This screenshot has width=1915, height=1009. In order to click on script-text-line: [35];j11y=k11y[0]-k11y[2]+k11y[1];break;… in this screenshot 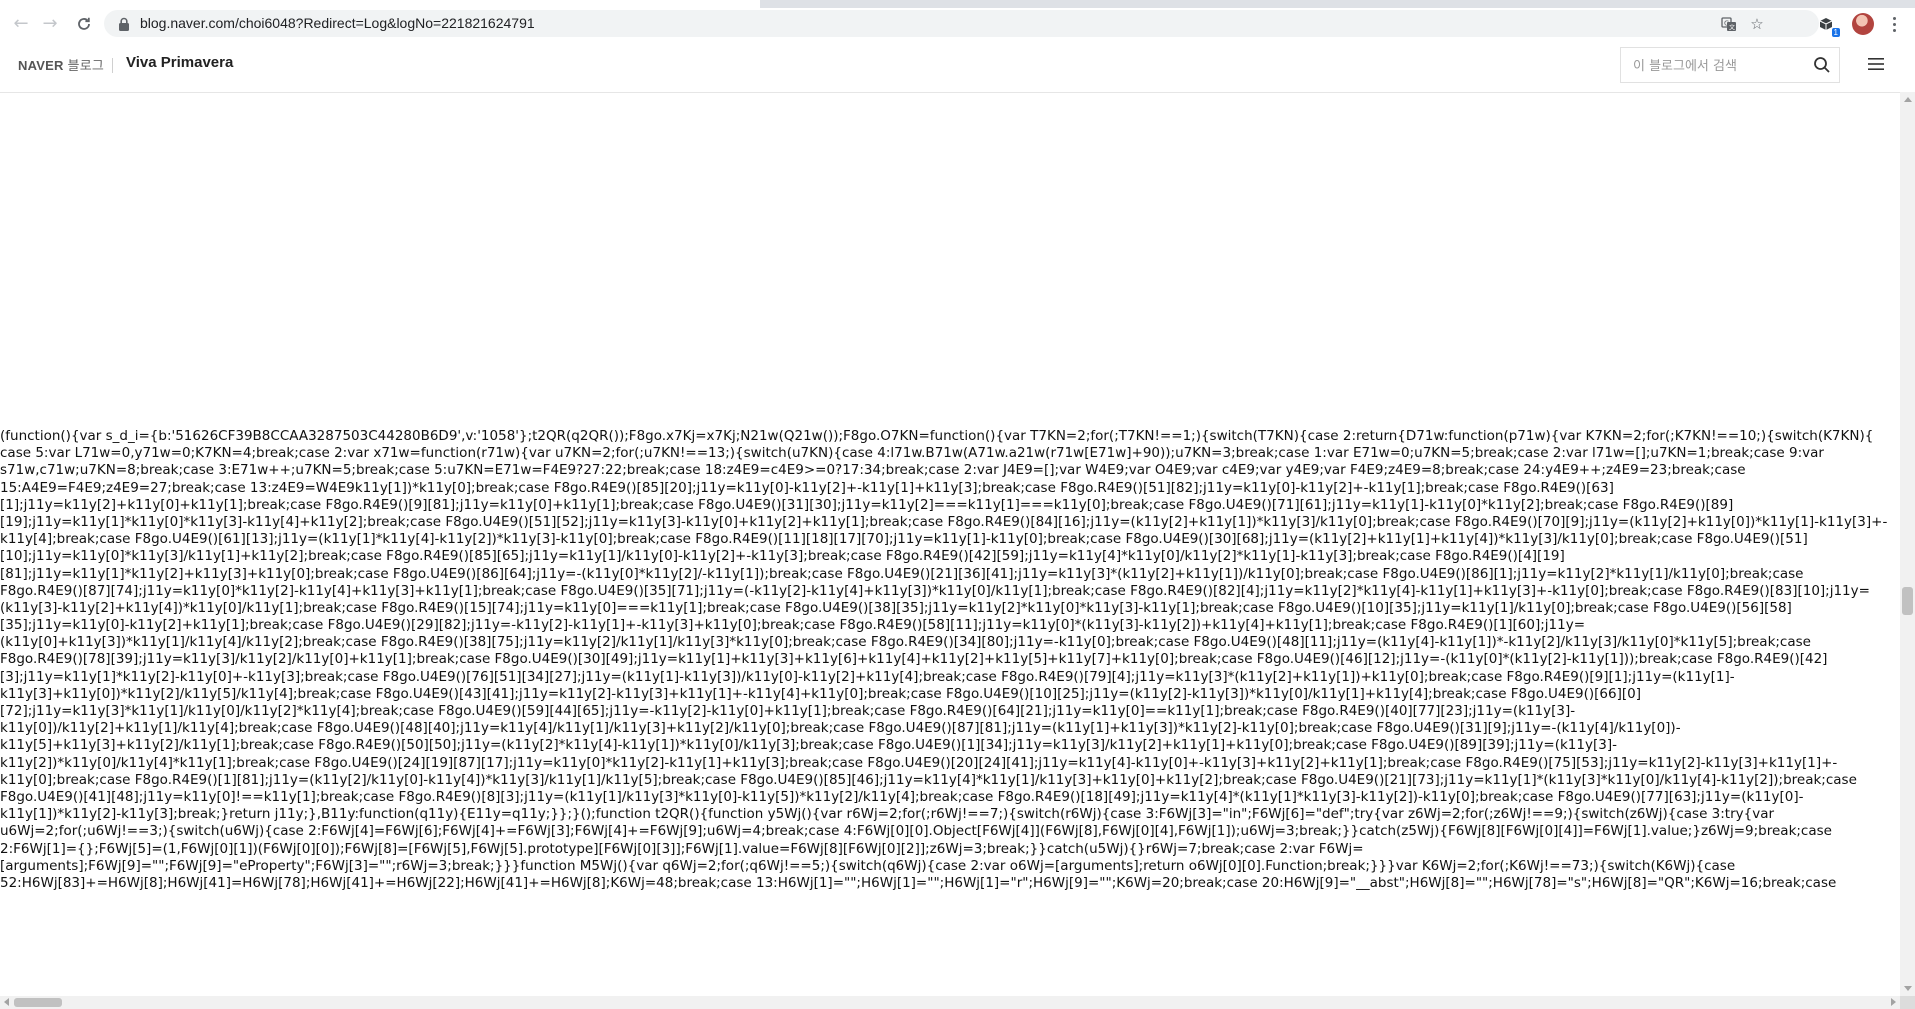, I will do `click(793, 625)`.